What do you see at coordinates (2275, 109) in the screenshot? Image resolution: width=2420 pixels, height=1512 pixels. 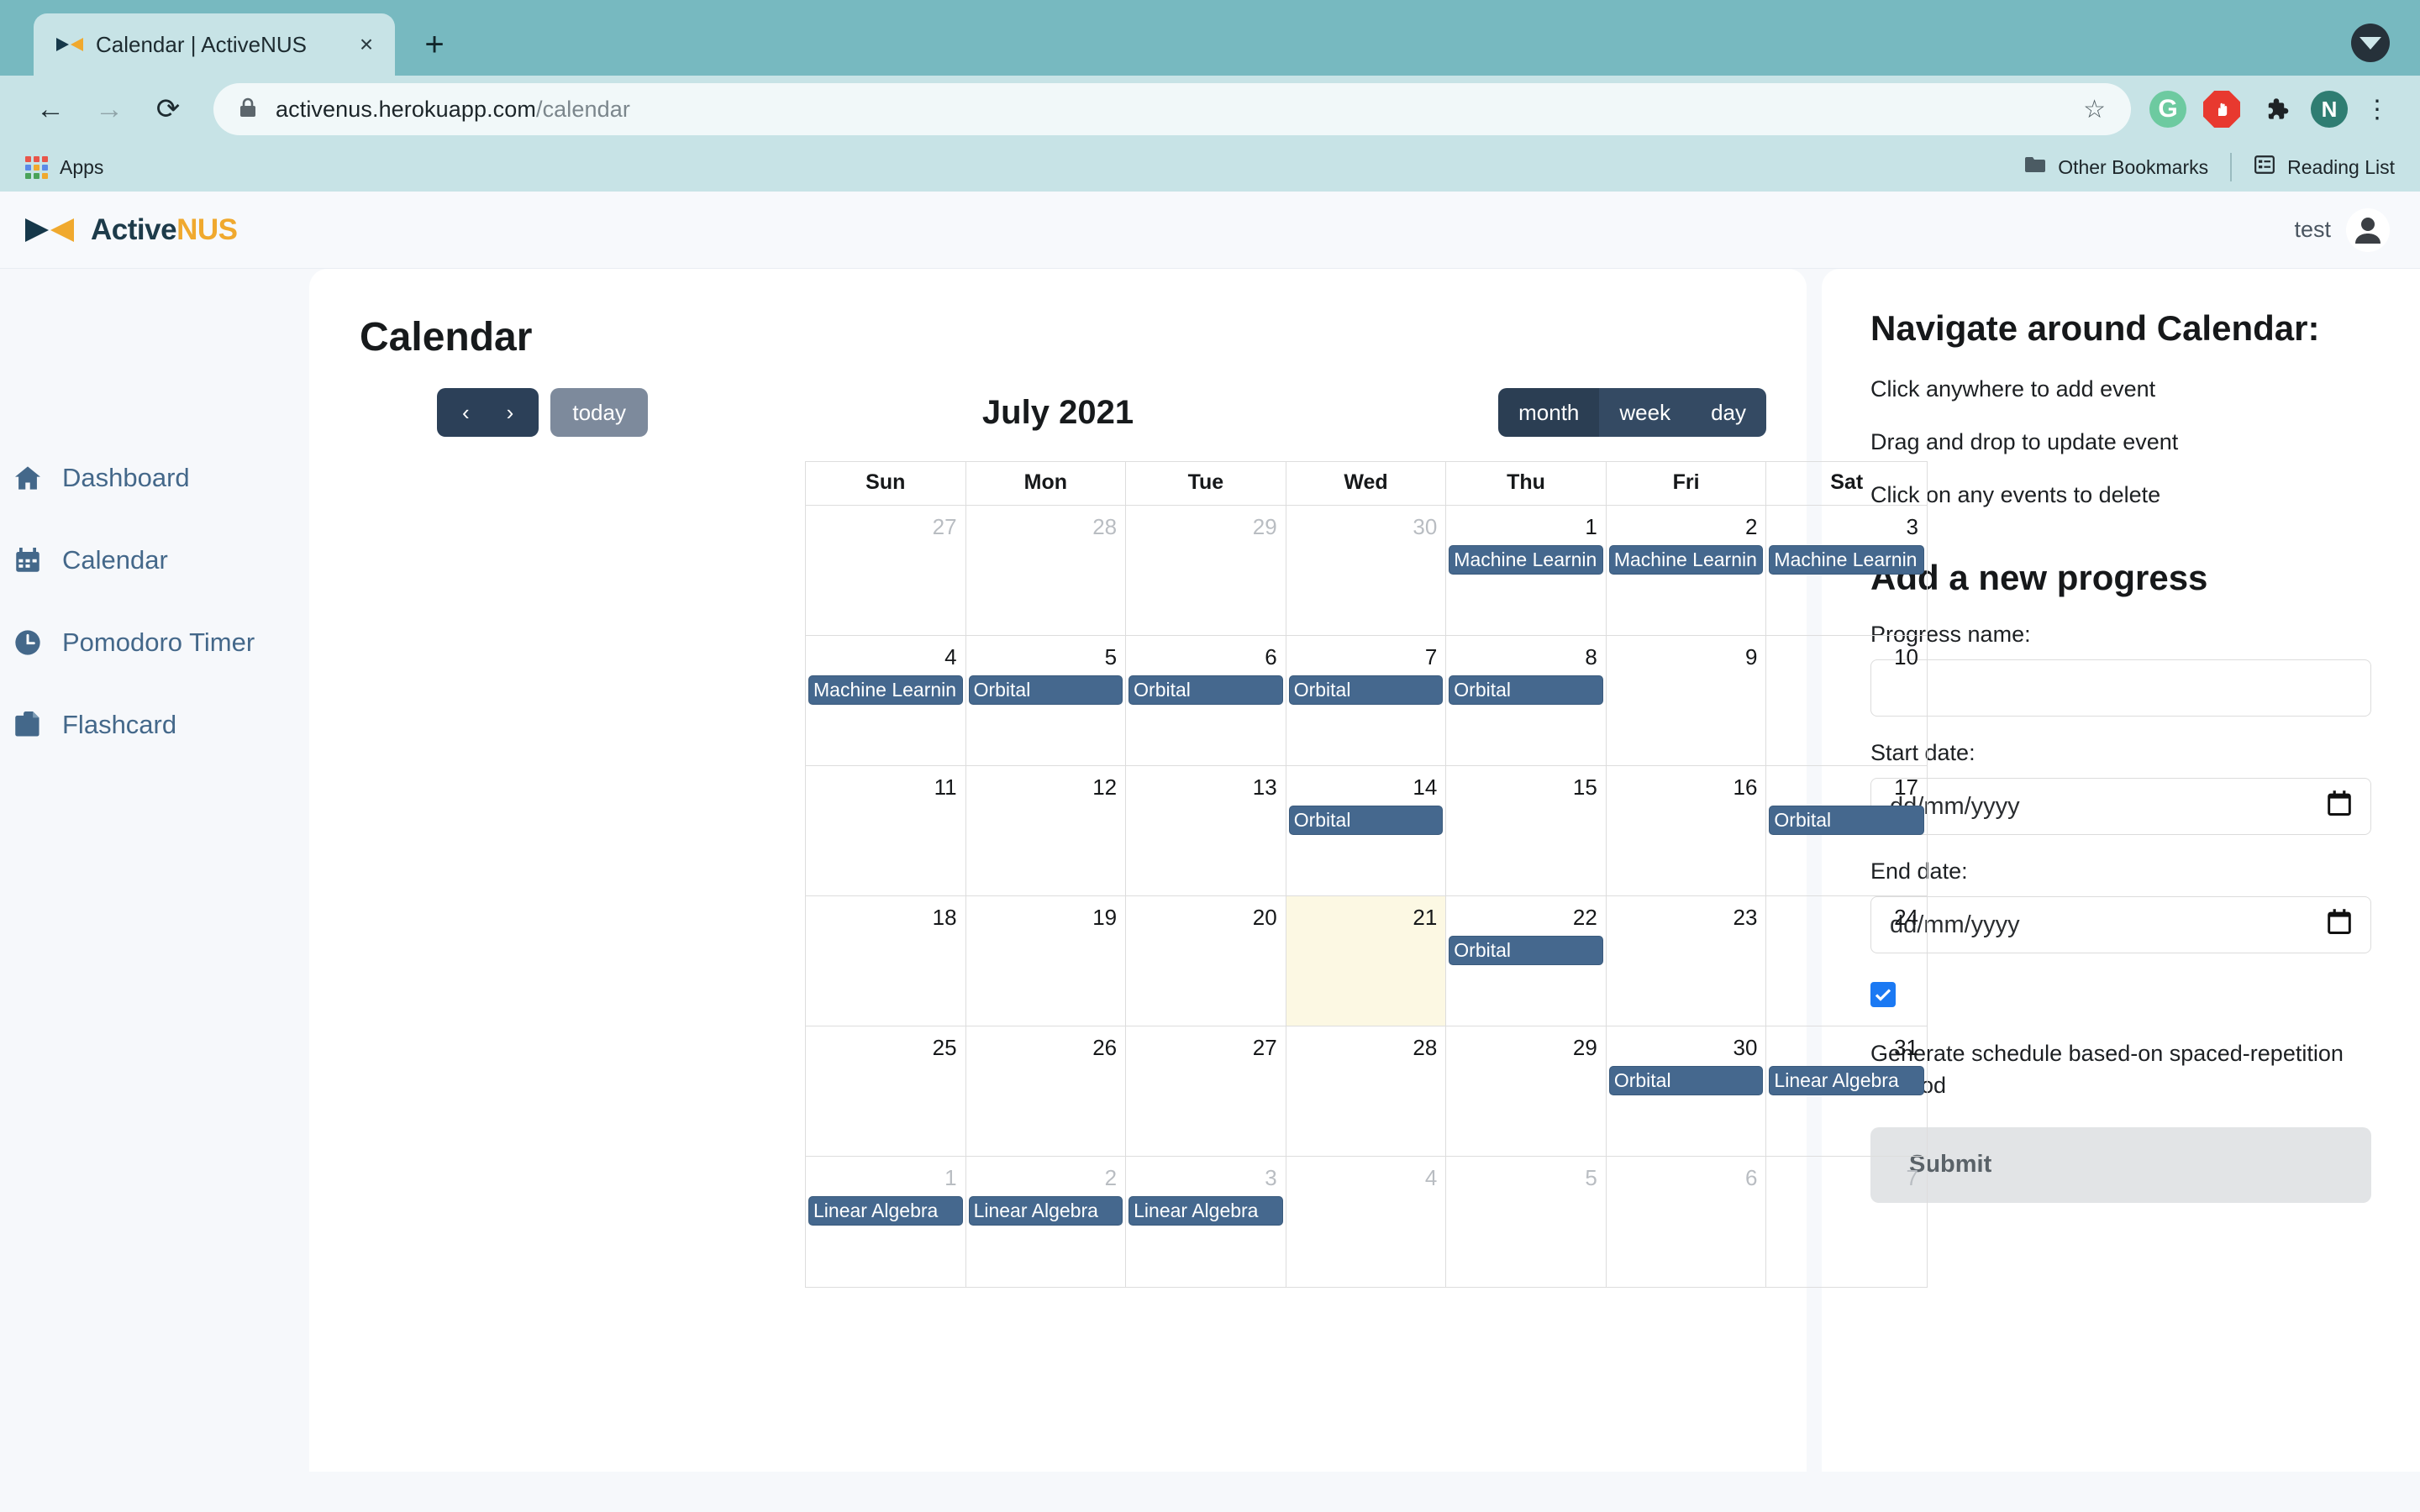 I see `extensions-puzzle-icon` at bounding box center [2275, 109].